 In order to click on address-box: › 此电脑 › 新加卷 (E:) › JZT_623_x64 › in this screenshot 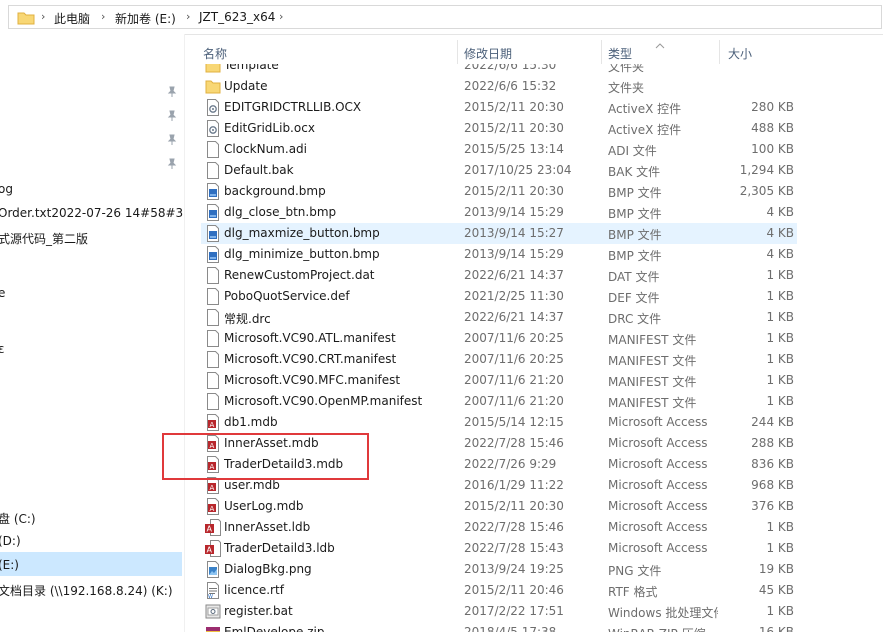, I will do `click(445, 17)`.